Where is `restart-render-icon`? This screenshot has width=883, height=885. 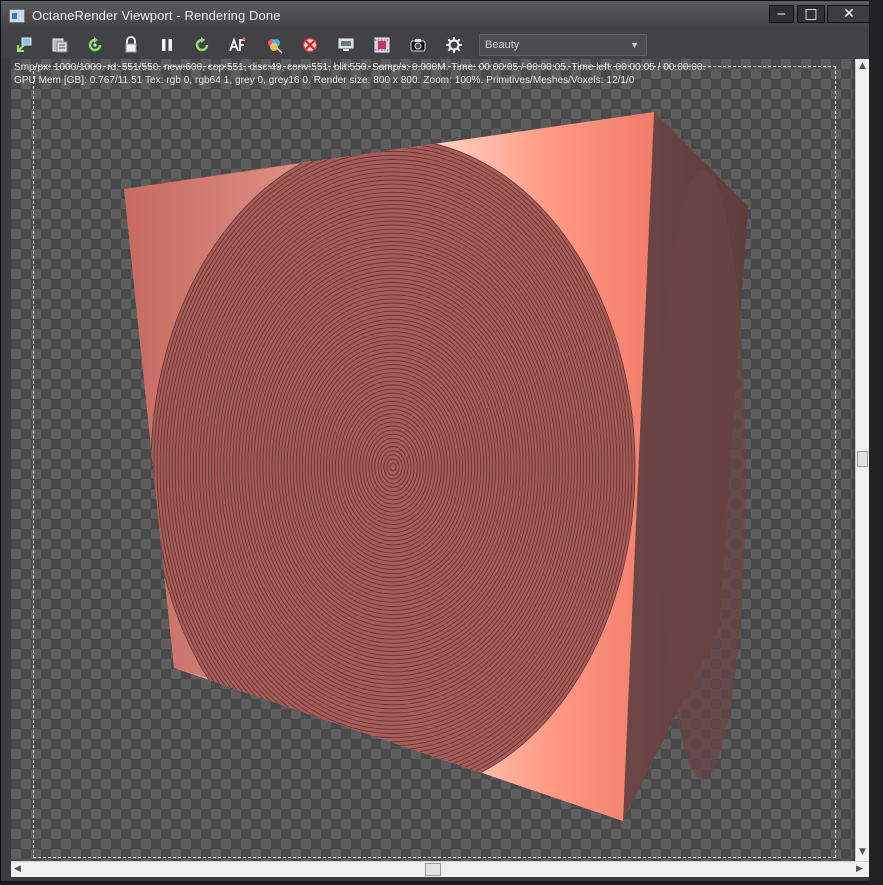 restart-render-icon is located at coordinates (202, 45).